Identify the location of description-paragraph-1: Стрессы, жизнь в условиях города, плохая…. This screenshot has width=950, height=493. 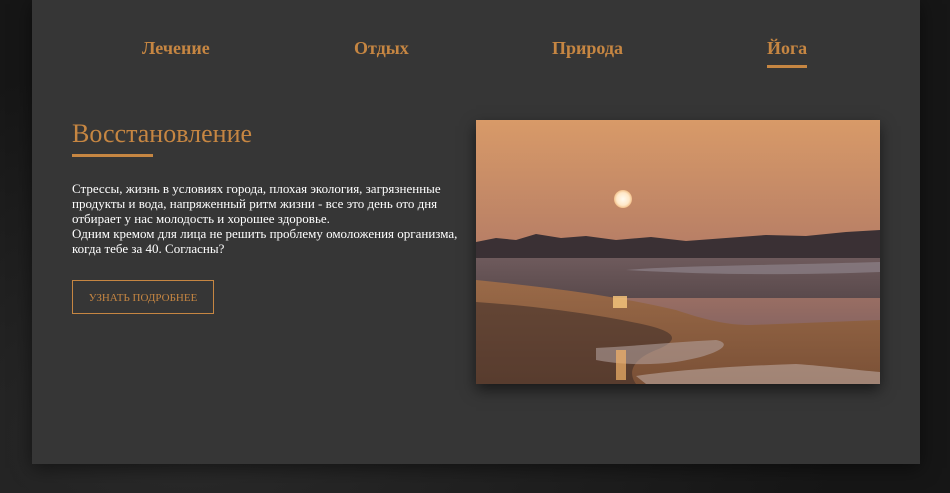
(256, 203).